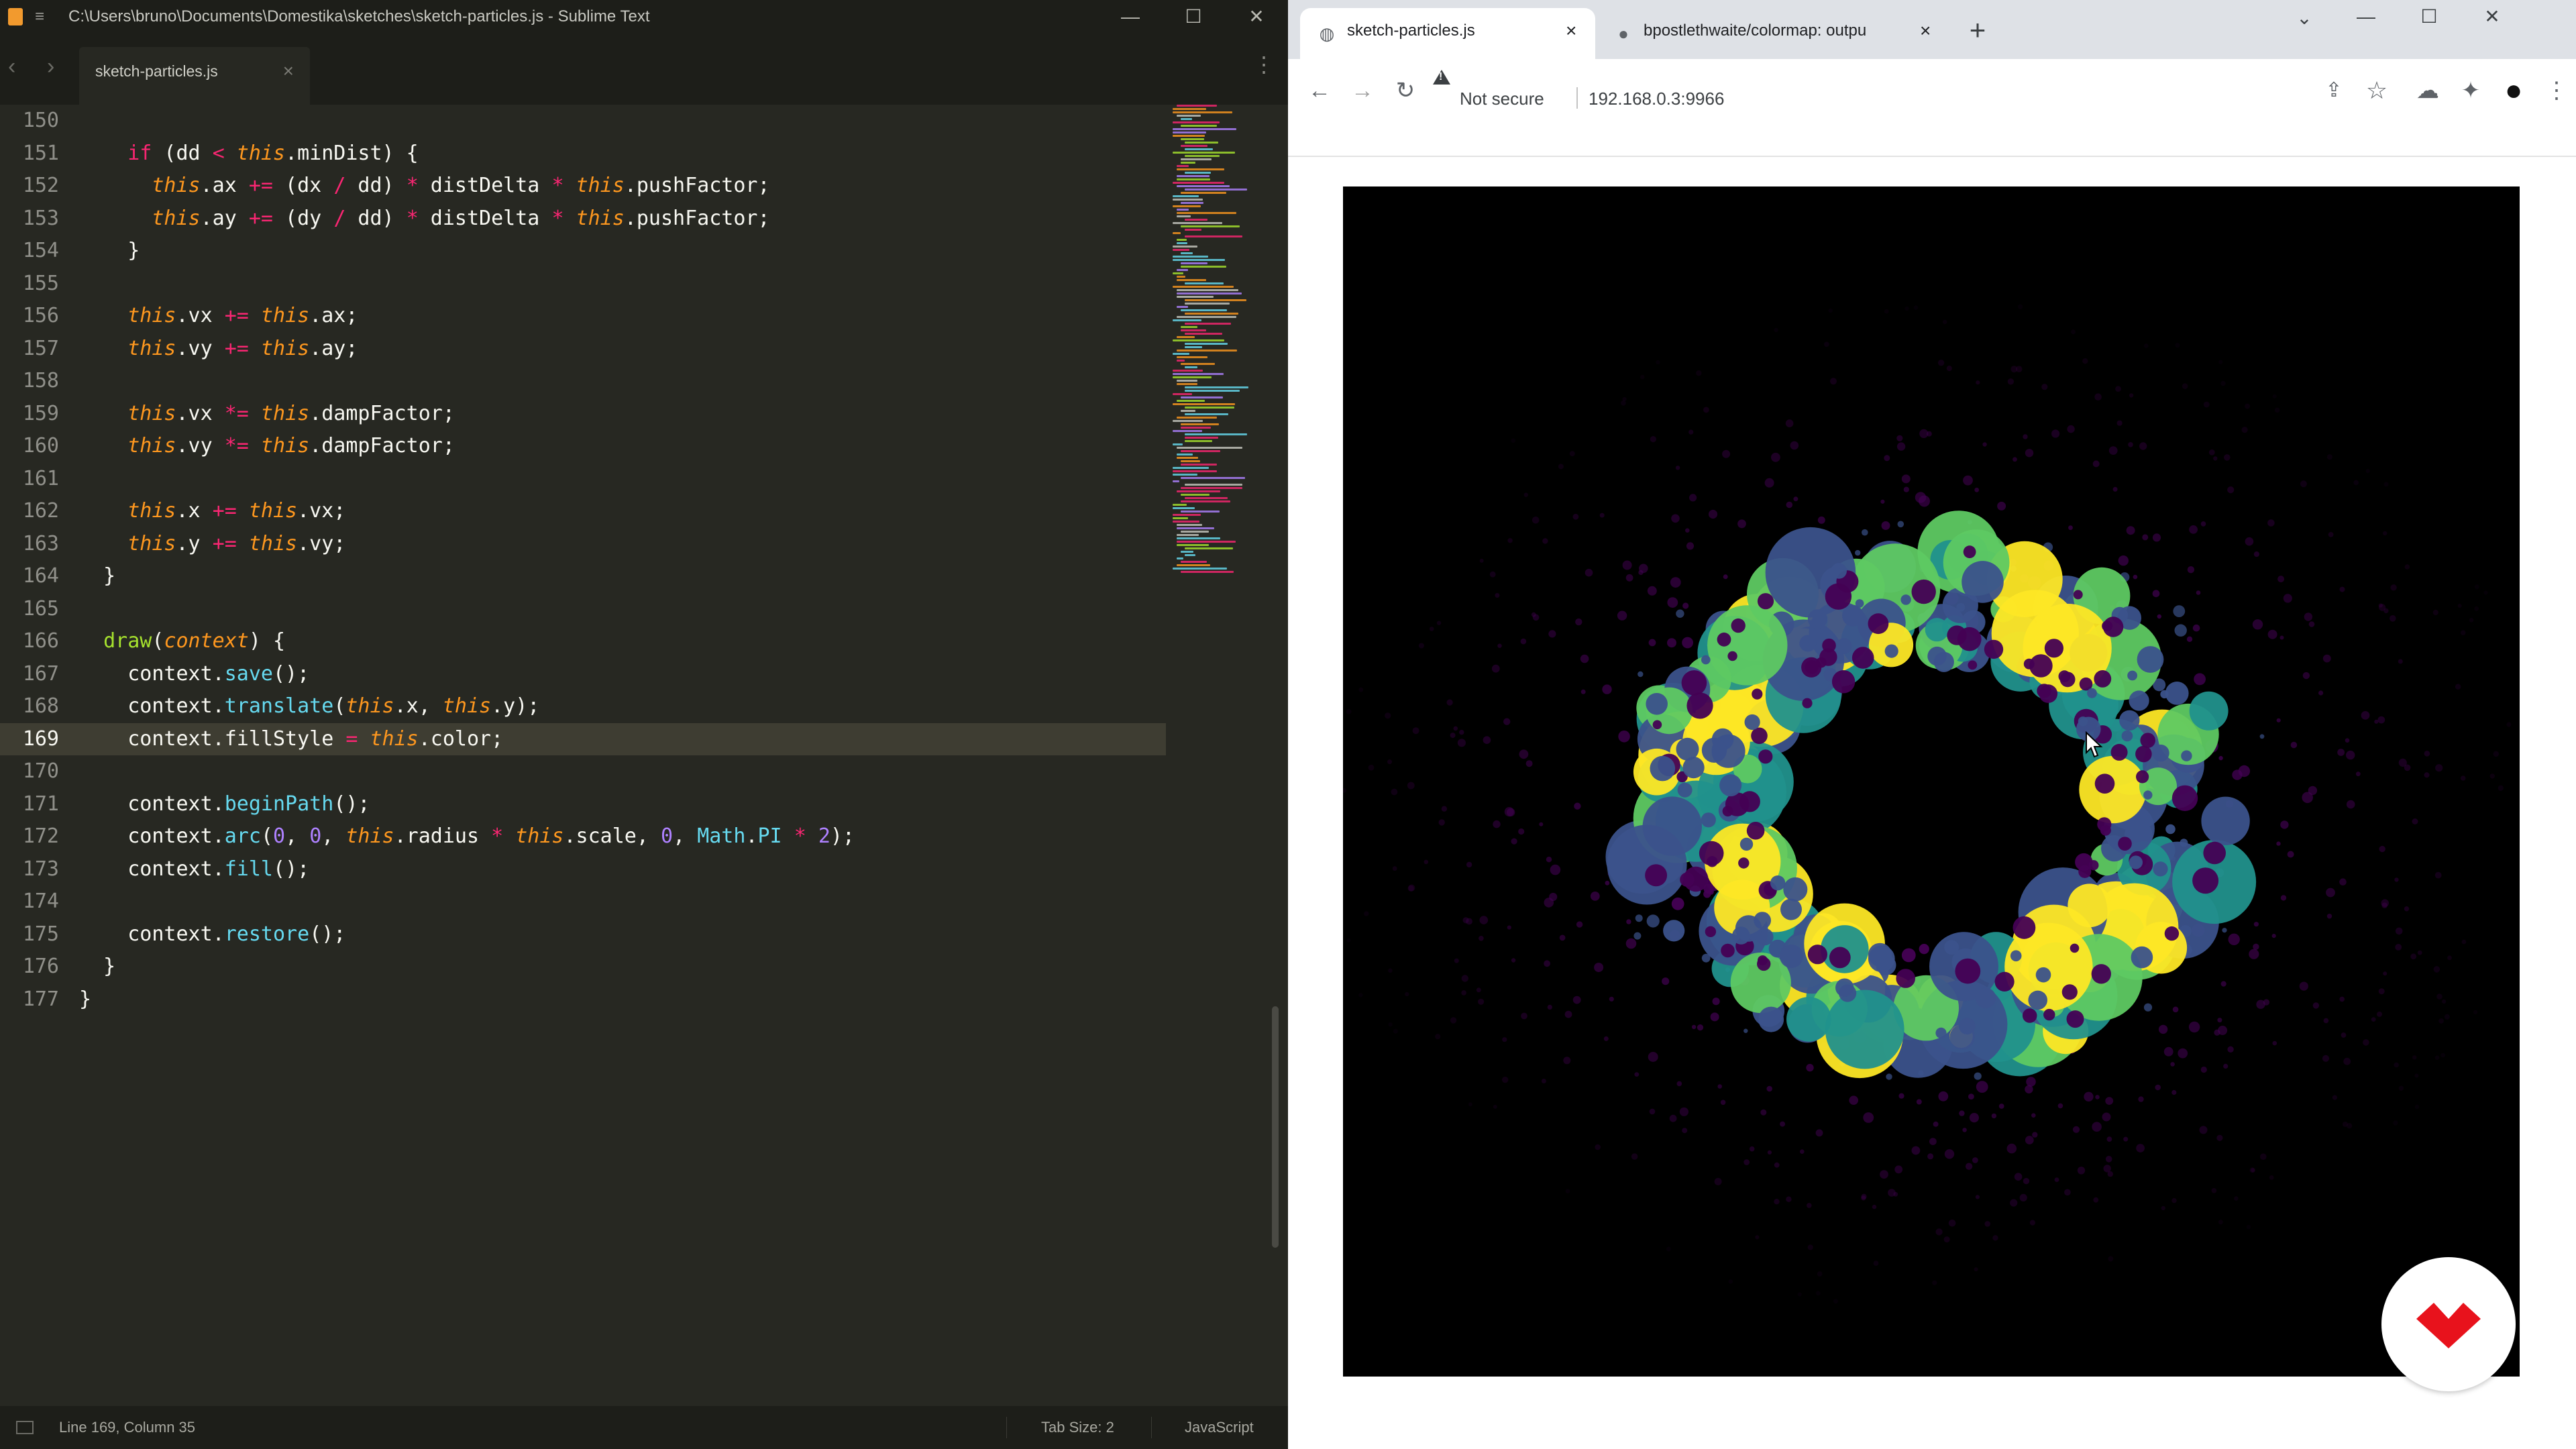 Image resolution: width=2576 pixels, height=1449 pixels. I want to click on url-text: 192.168.0.3:9966, so click(1656, 98).